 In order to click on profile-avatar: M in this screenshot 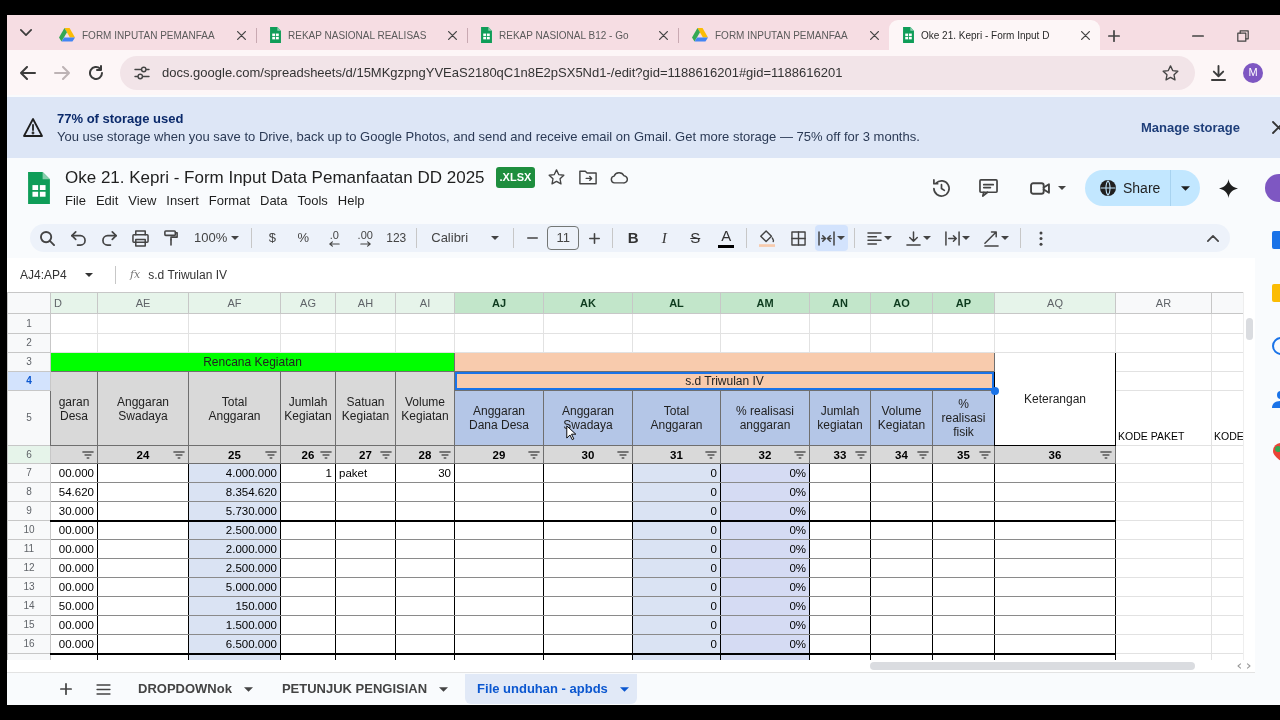, I will do `click(1253, 72)`.